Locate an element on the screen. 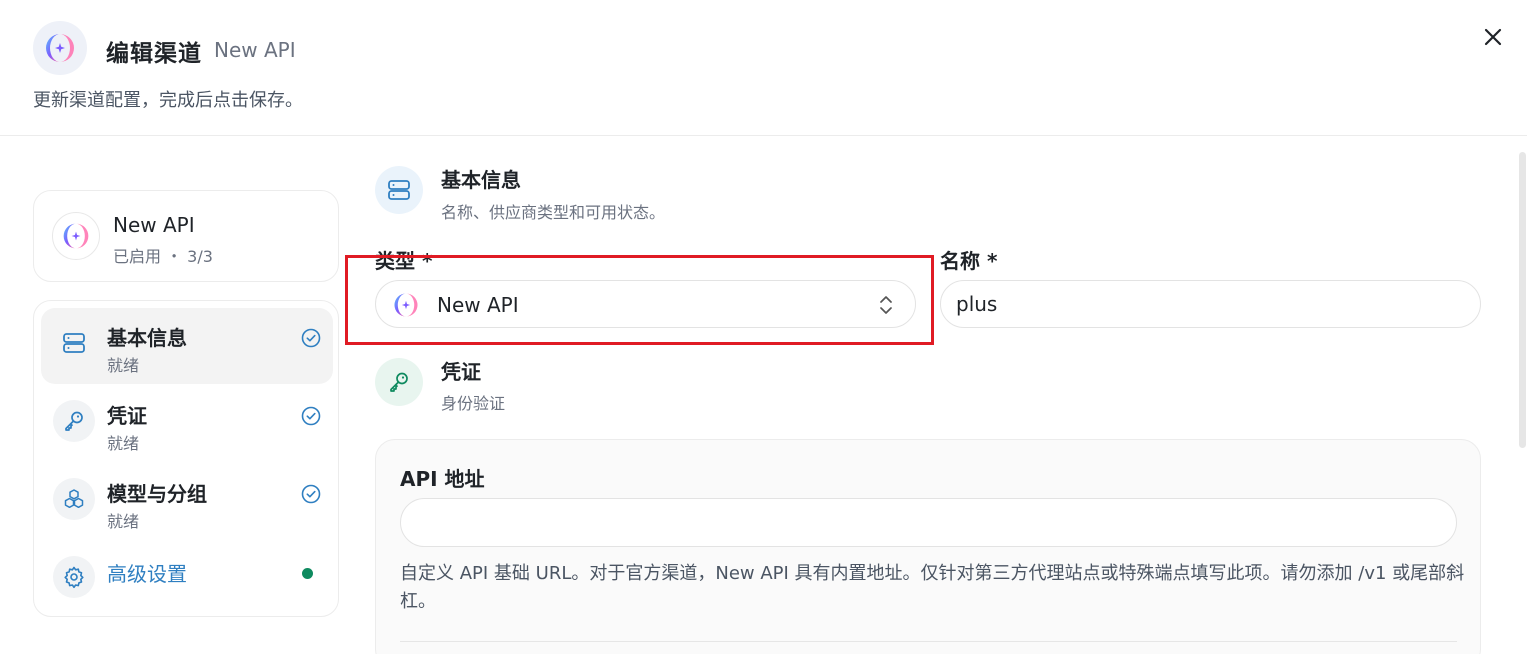 The height and width of the screenshot is (654, 1527). dialog-title: 编辑渠道 is located at coordinates (154, 54).